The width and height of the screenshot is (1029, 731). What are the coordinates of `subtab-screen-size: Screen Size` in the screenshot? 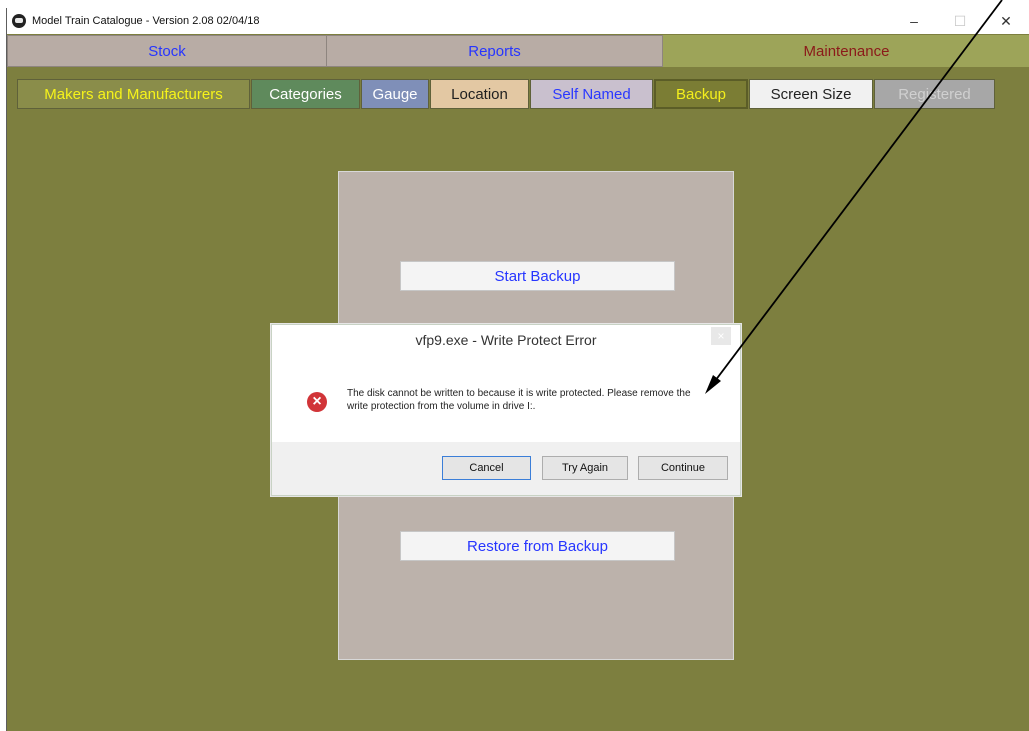 It's located at (811, 94).